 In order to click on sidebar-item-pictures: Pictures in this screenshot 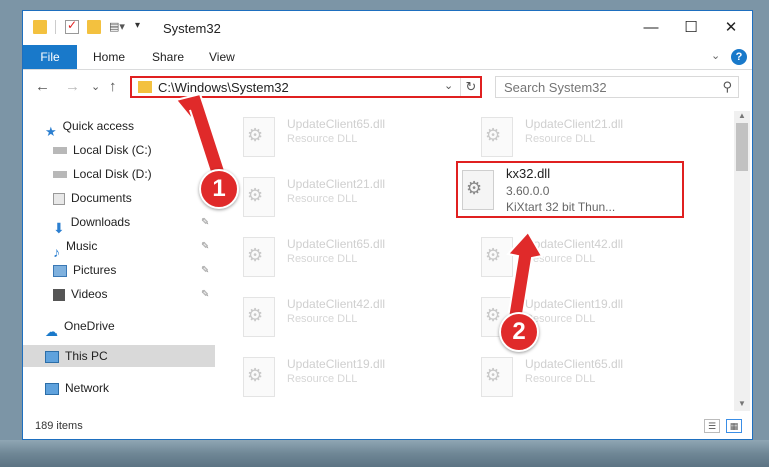, I will do `click(84, 270)`.